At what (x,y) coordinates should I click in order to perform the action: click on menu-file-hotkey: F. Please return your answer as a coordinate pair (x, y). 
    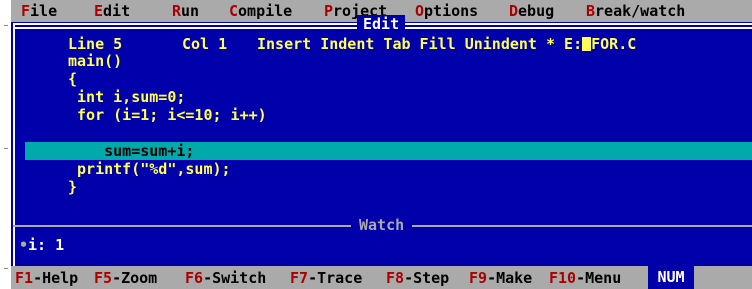
    Looking at the image, I should click on (26, 11).